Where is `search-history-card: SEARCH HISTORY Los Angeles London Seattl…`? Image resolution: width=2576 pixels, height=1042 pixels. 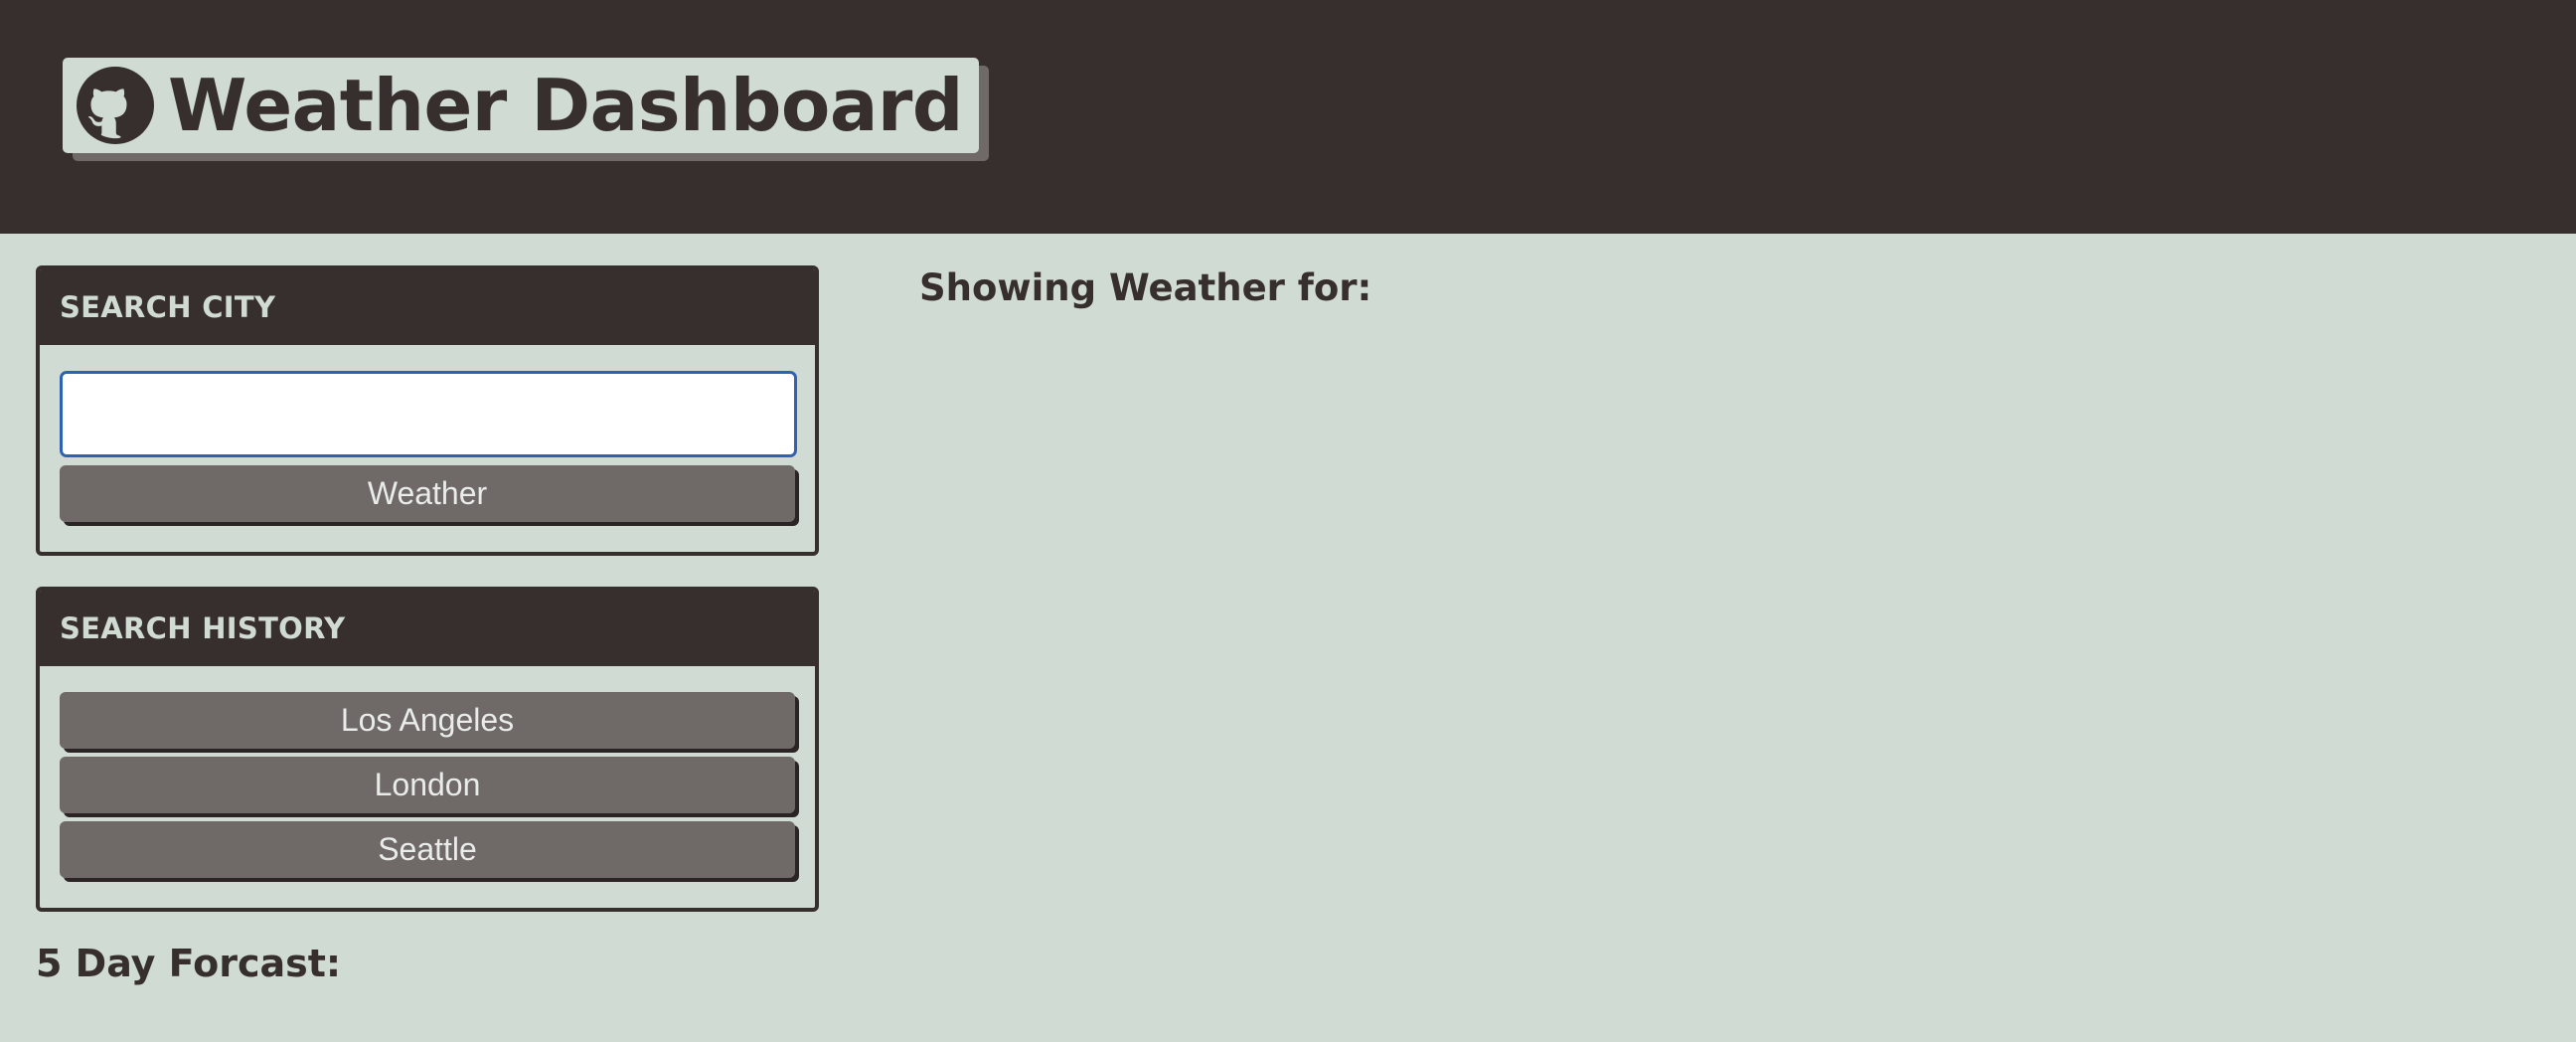
search-history-card: SEARCH HISTORY Los Angeles London Seattl… is located at coordinates (427, 749).